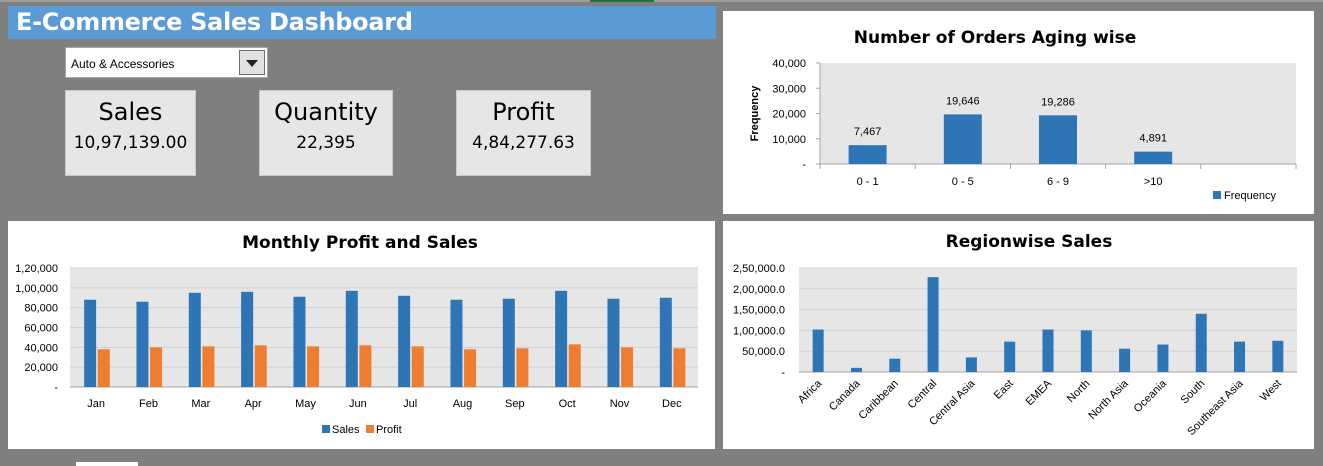  I want to click on y-tick-label: 1,50,000.0, so click(759, 311).